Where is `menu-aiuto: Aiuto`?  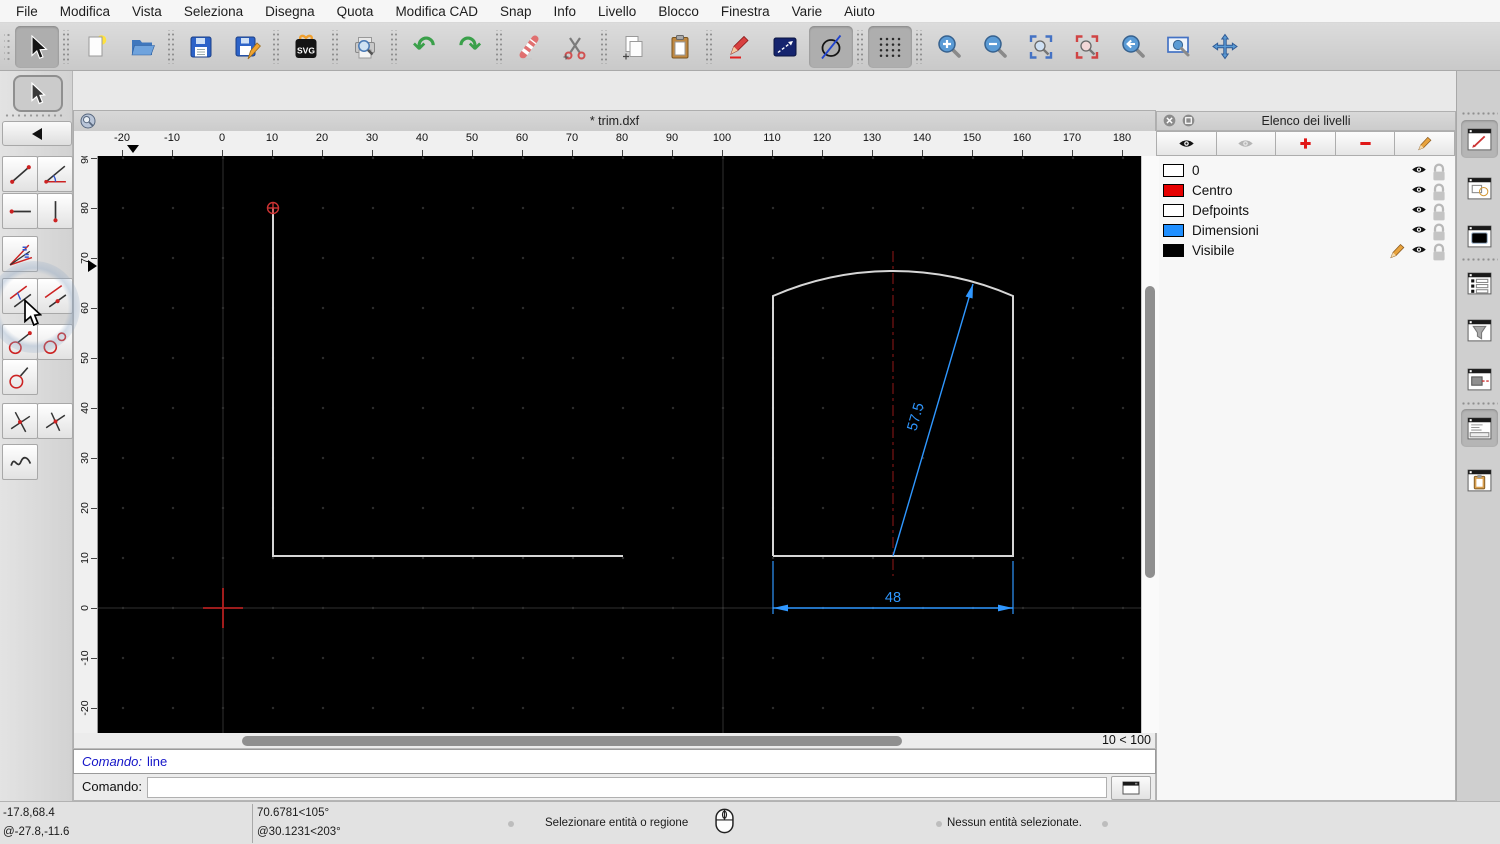 menu-aiuto: Aiuto is located at coordinates (859, 11).